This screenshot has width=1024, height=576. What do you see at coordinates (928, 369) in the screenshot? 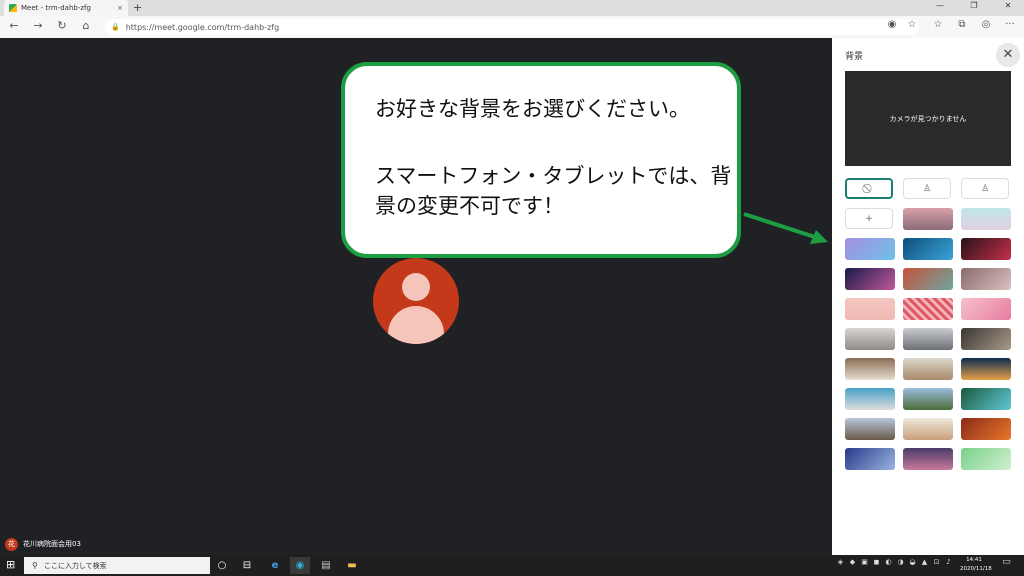
I see `background-thumb-bg-white-shelf` at bounding box center [928, 369].